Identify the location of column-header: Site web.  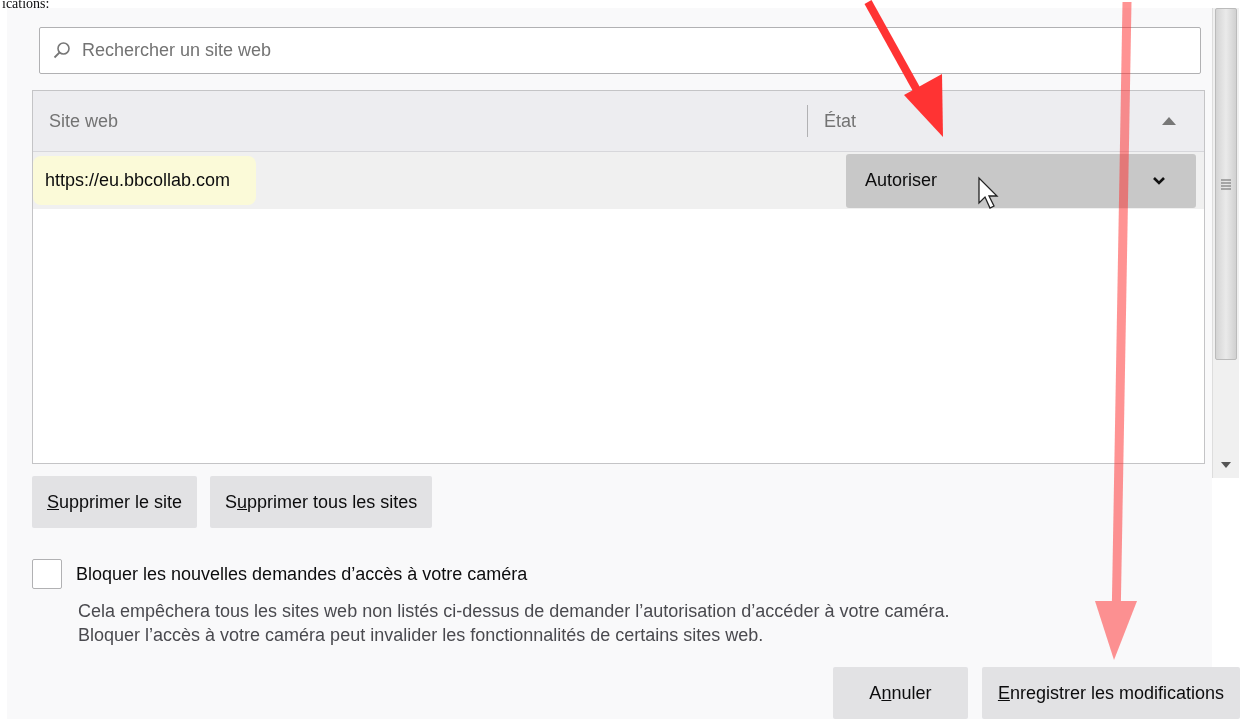
(420, 121).